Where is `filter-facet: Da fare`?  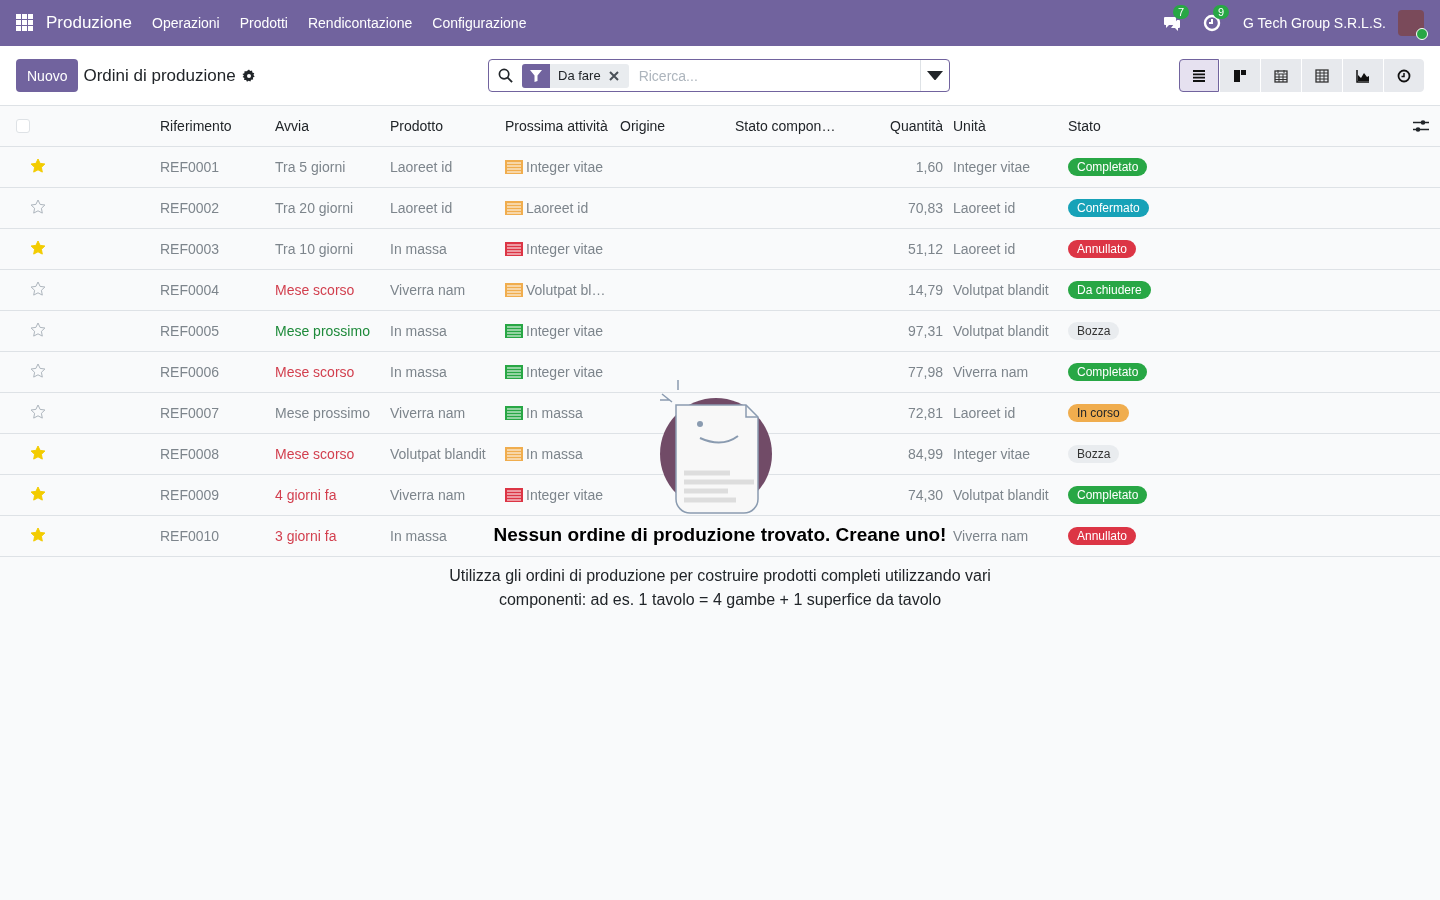
filter-facet: Da fare is located at coordinates (575, 75).